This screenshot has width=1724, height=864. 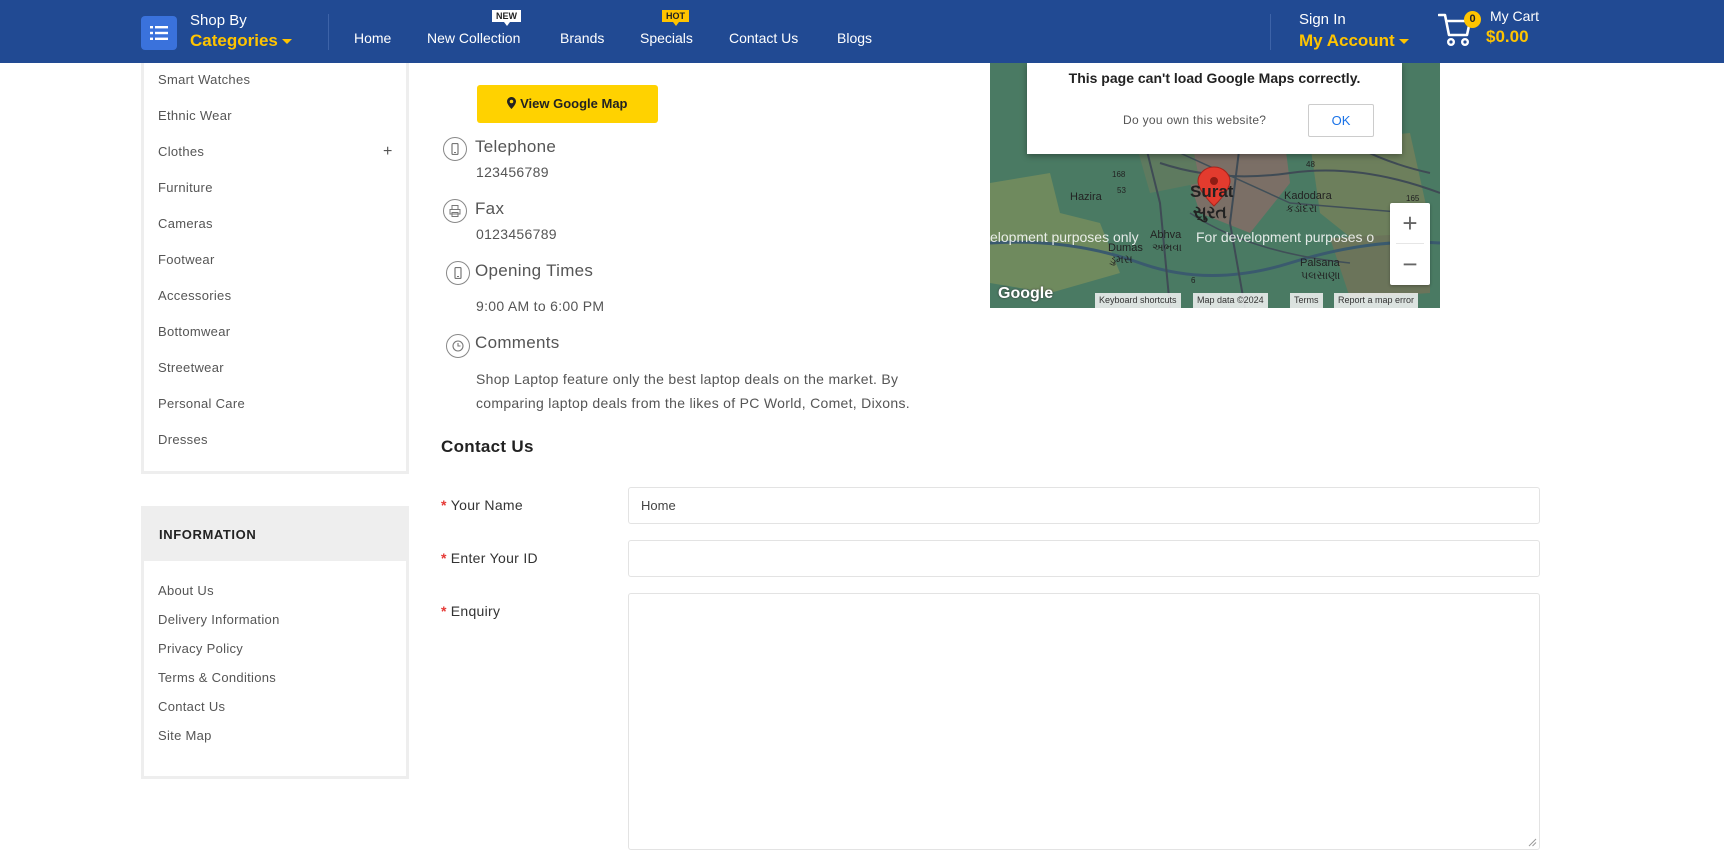 I want to click on map-city-label: Surat, so click(x=1212, y=191).